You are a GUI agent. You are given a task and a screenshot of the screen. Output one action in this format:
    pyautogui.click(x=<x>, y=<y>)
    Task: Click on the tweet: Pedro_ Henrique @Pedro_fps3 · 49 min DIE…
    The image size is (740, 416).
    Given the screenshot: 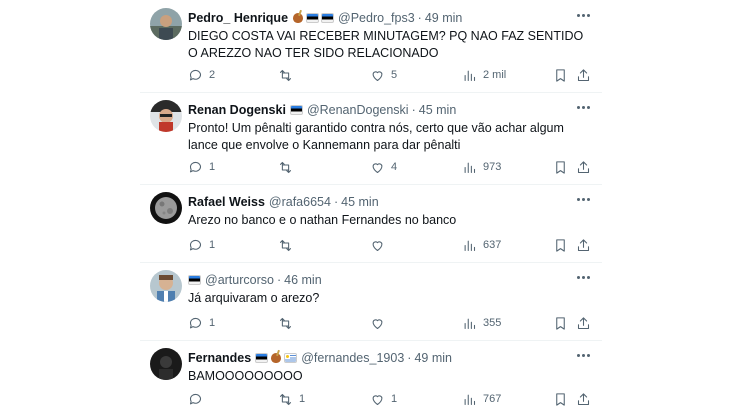 What is the action you would take?
    pyautogui.click(x=371, y=46)
    